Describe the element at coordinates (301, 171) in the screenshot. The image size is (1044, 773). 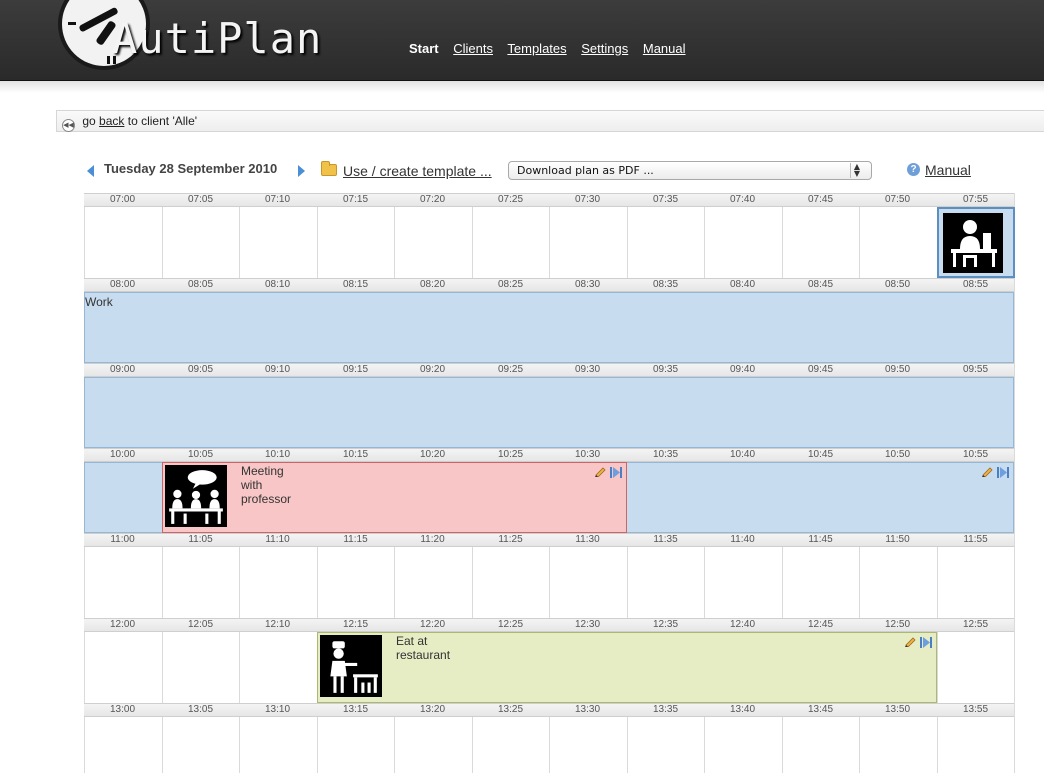
I see `next-day-icon` at that location.